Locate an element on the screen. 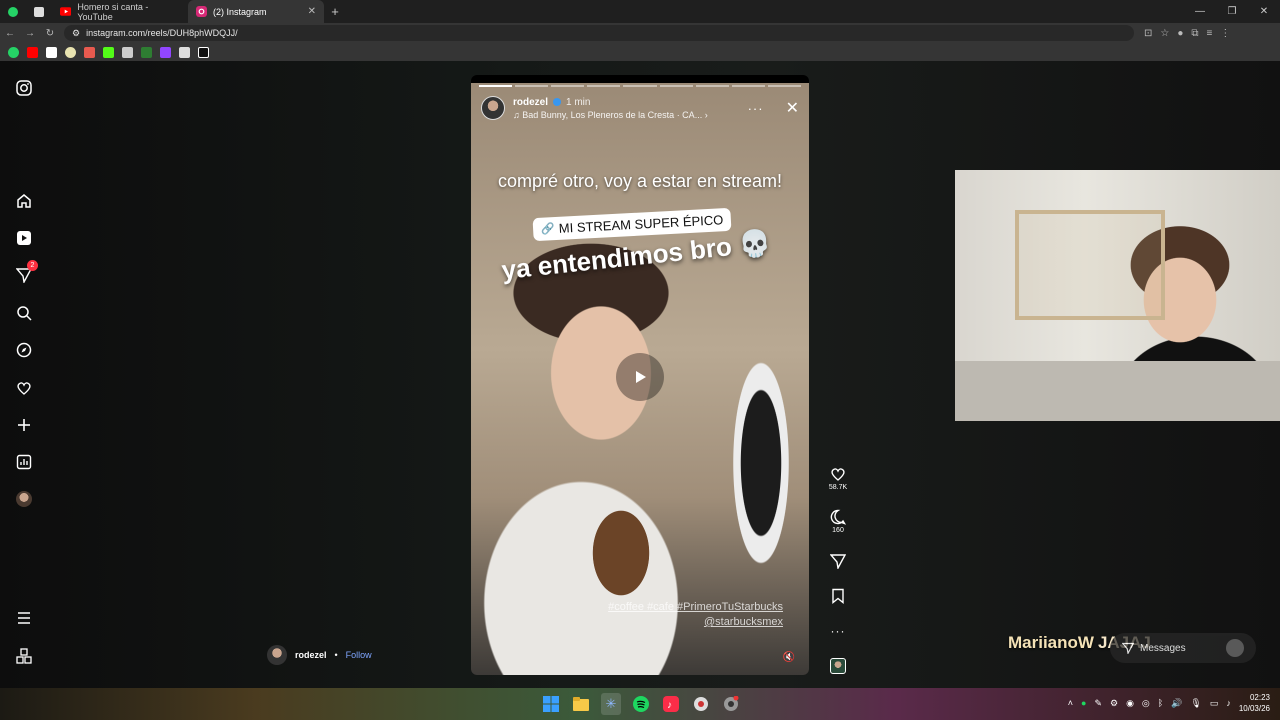 This screenshot has height=720, width=1280. comment-button: 160 is located at coordinates (838, 521).